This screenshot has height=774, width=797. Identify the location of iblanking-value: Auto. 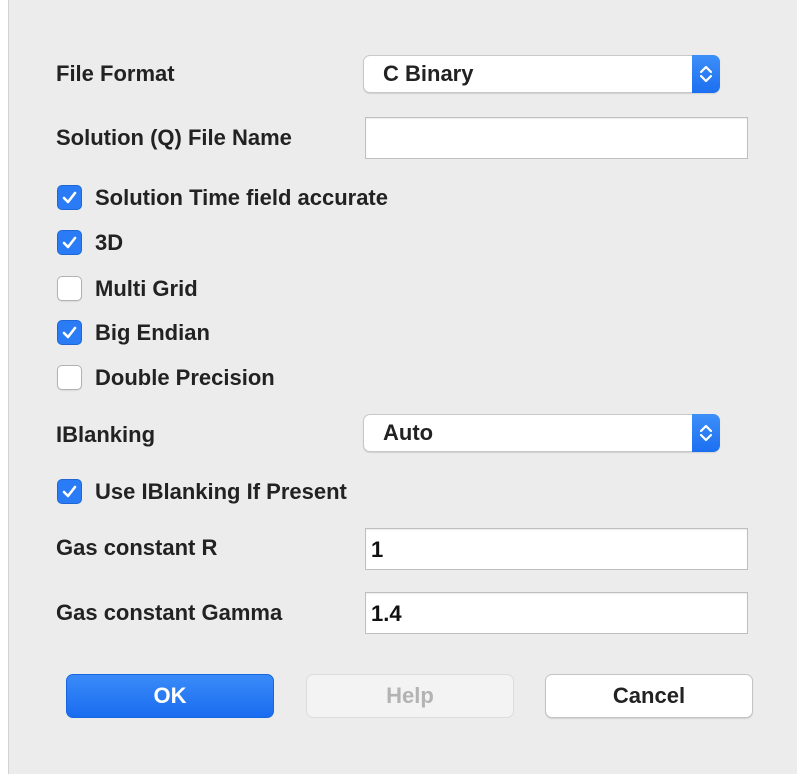
(408, 432).